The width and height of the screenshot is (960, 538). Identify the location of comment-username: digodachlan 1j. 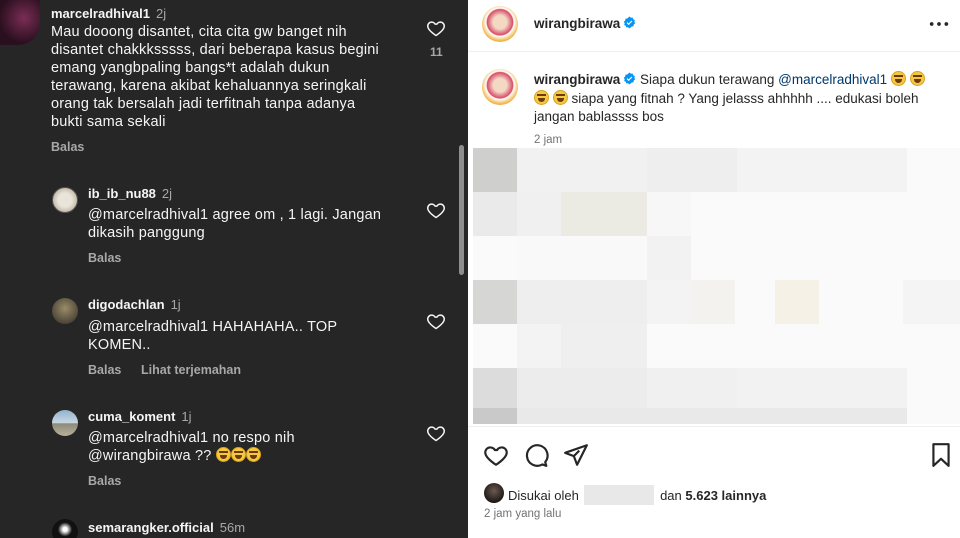
(134, 304).